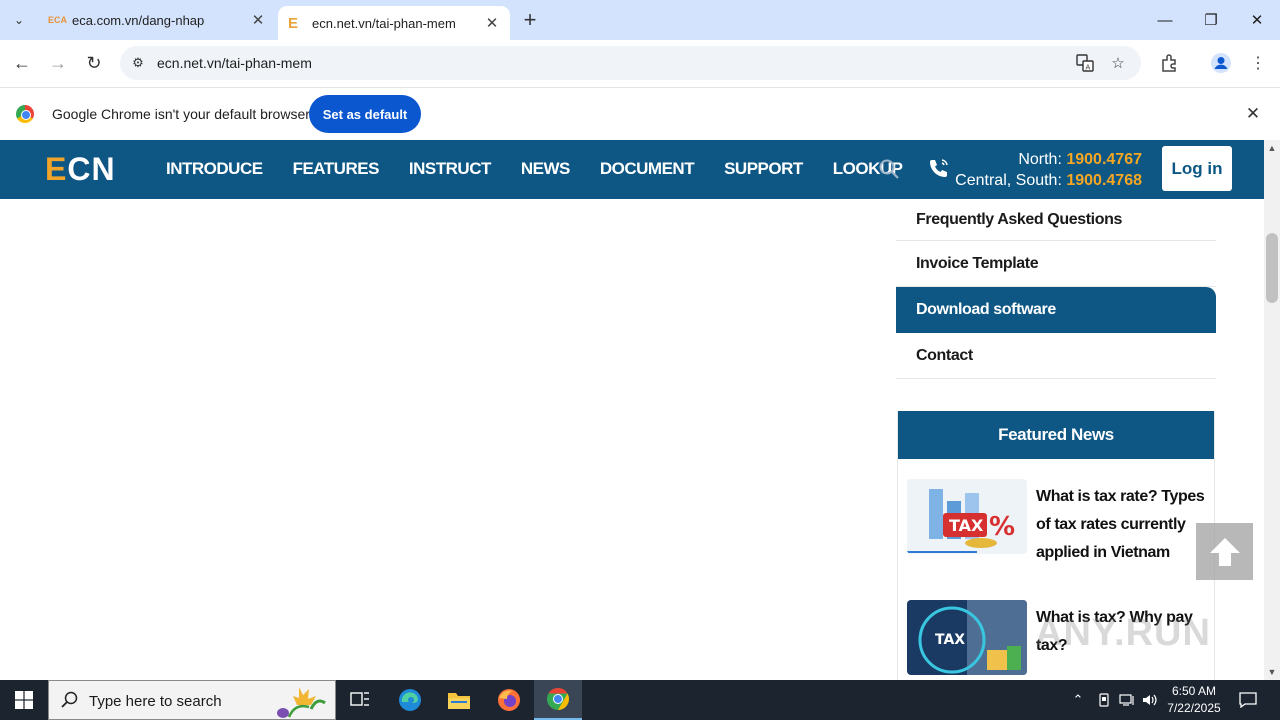 This screenshot has width=1280, height=720. I want to click on tab-ecn: E ecn.net.vn/tai-phan-mem ✕, so click(394, 23).